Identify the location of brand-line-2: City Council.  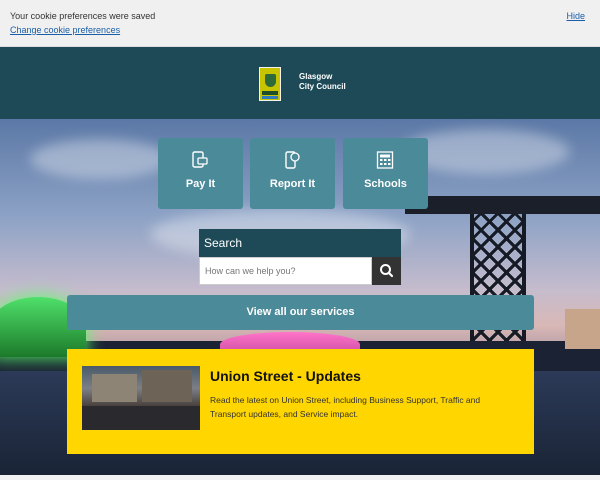
(322, 86).